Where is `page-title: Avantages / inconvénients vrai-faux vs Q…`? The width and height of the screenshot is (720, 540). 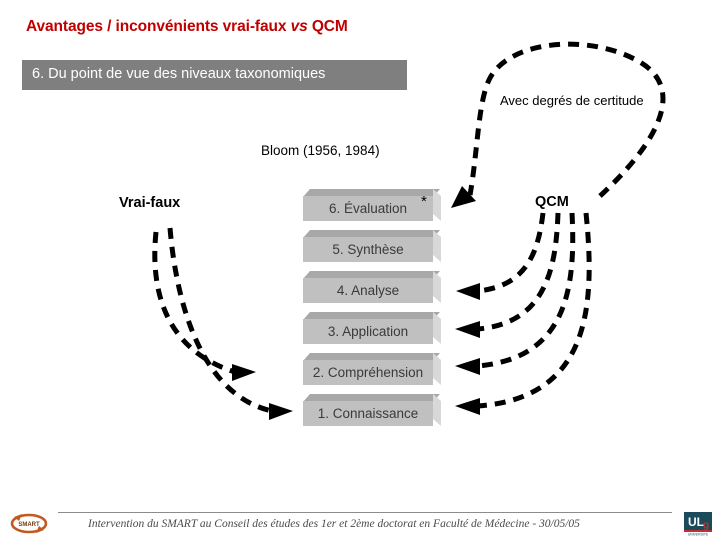 page-title: Avantages / inconvénients vrai-faux vs Q… is located at coordinates (187, 27).